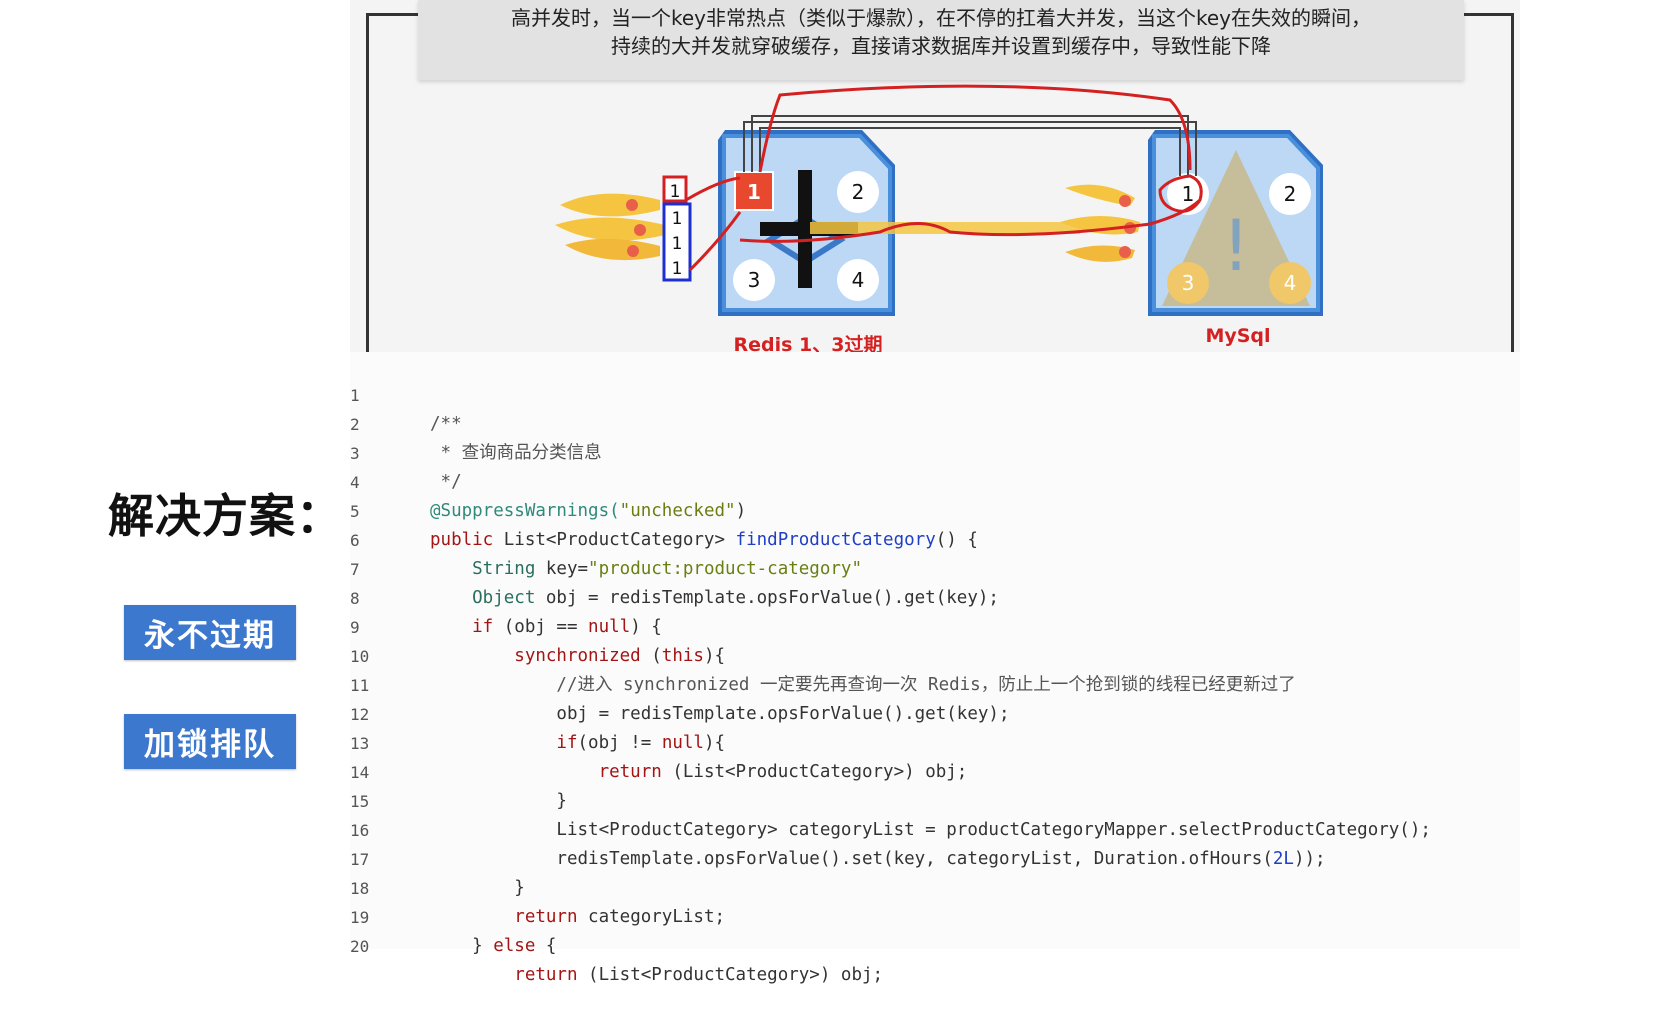  Describe the element at coordinates (808, 343) in the screenshot. I see `redis-caption: Redis 1、3过期` at that location.